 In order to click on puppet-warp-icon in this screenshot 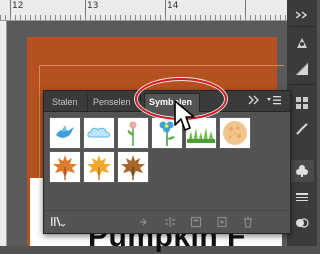, I will do `click(302, 43)`.